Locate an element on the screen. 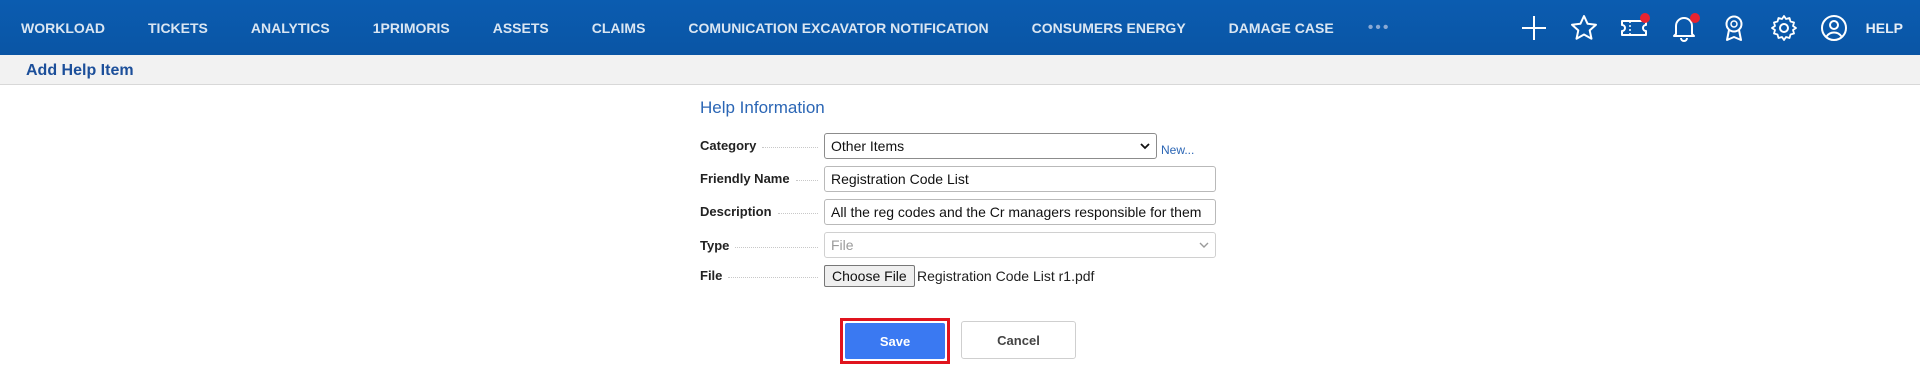  category-label: Category is located at coordinates (759, 145).